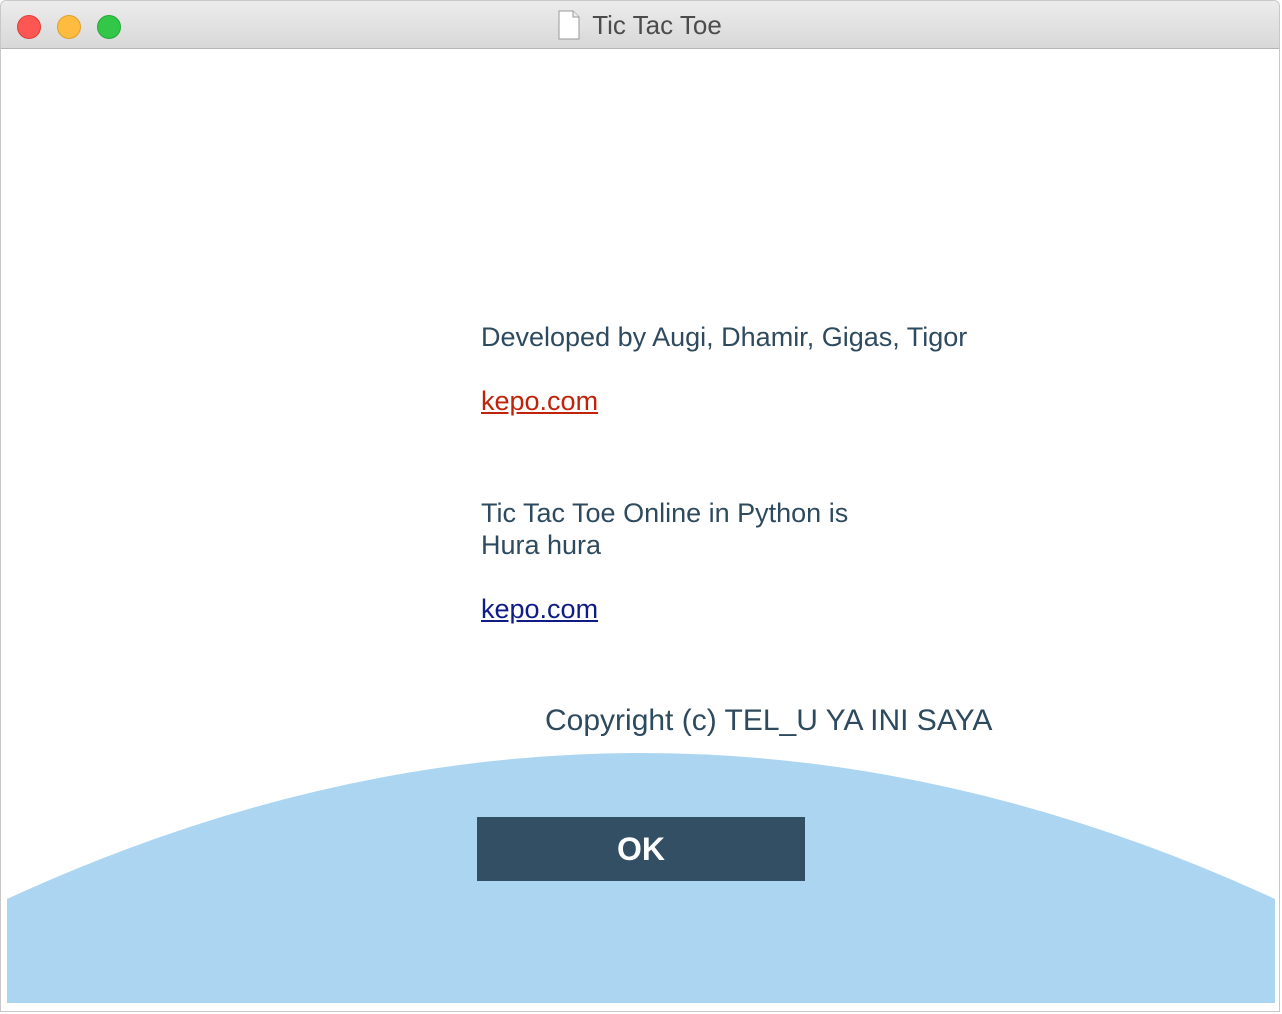 The width and height of the screenshot is (1282, 1014). I want to click on document-icon, so click(569, 25).